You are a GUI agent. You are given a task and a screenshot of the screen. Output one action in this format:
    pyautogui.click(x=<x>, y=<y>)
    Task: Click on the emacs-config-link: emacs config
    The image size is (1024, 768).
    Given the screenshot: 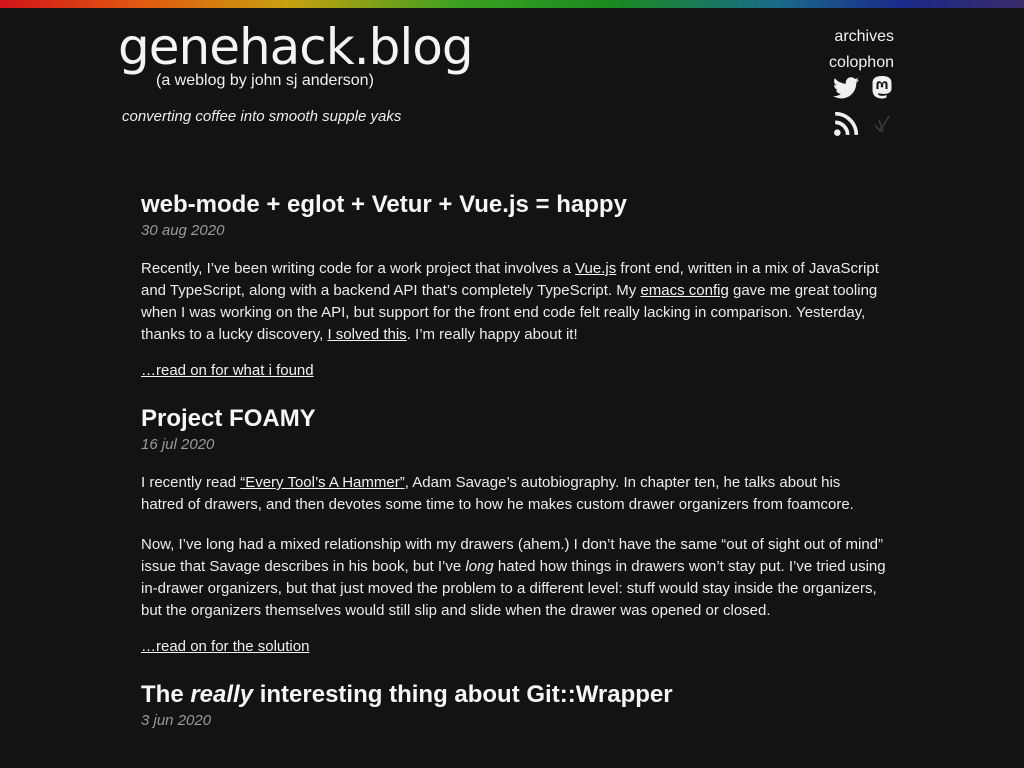 What is the action you would take?
    pyautogui.click(x=684, y=290)
    